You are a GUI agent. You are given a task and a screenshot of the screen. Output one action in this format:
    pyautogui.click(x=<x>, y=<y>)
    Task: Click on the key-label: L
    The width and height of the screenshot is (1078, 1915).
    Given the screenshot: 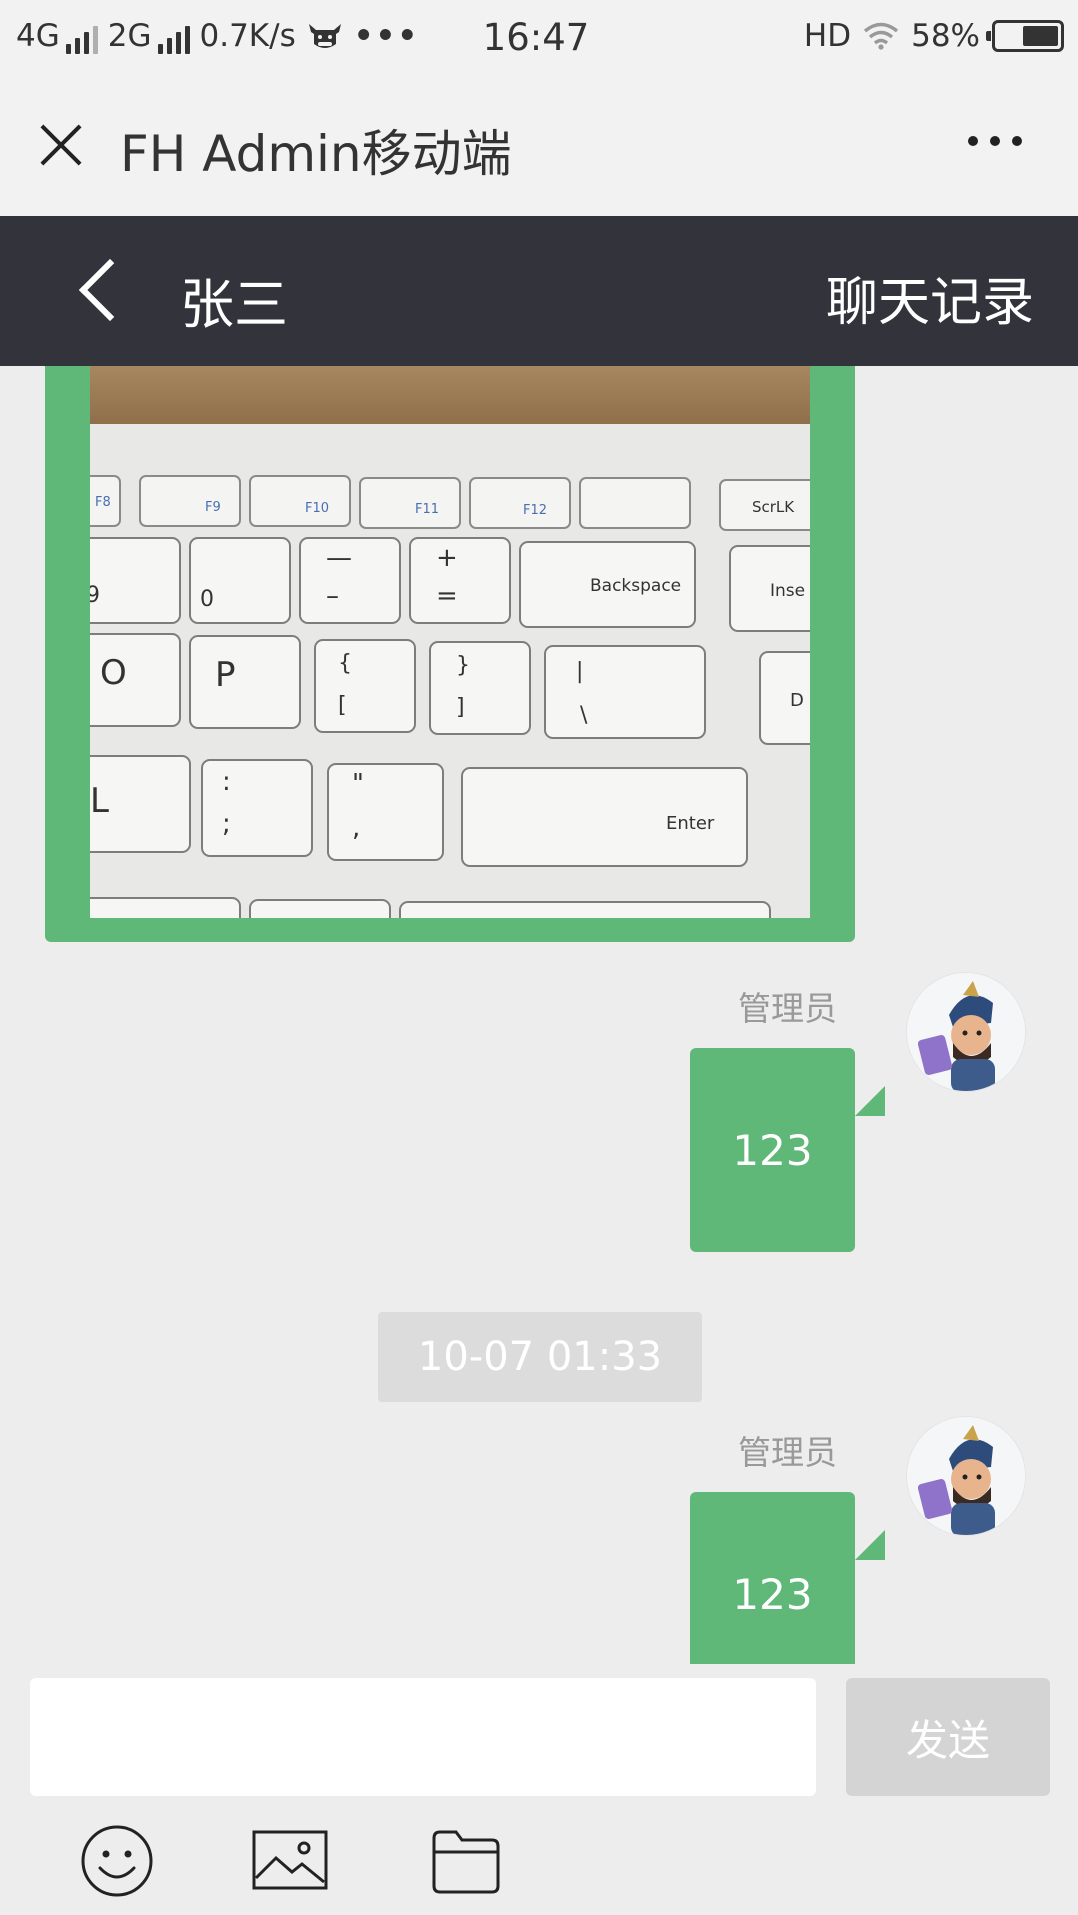 What is the action you would take?
    pyautogui.click(x=99, y=801)
    